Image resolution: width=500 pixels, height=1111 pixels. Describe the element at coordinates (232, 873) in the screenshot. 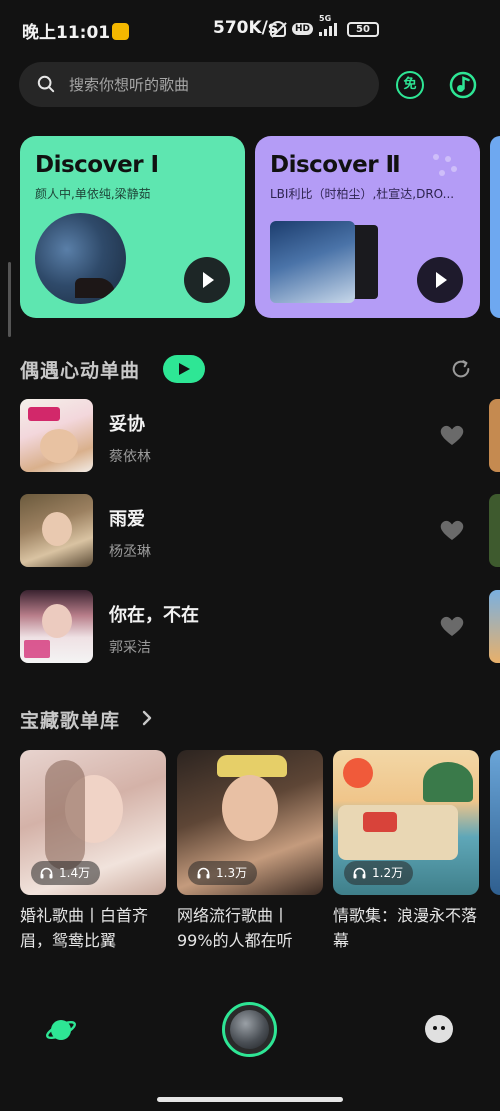

I see `play-count: 1.3万` at that location.